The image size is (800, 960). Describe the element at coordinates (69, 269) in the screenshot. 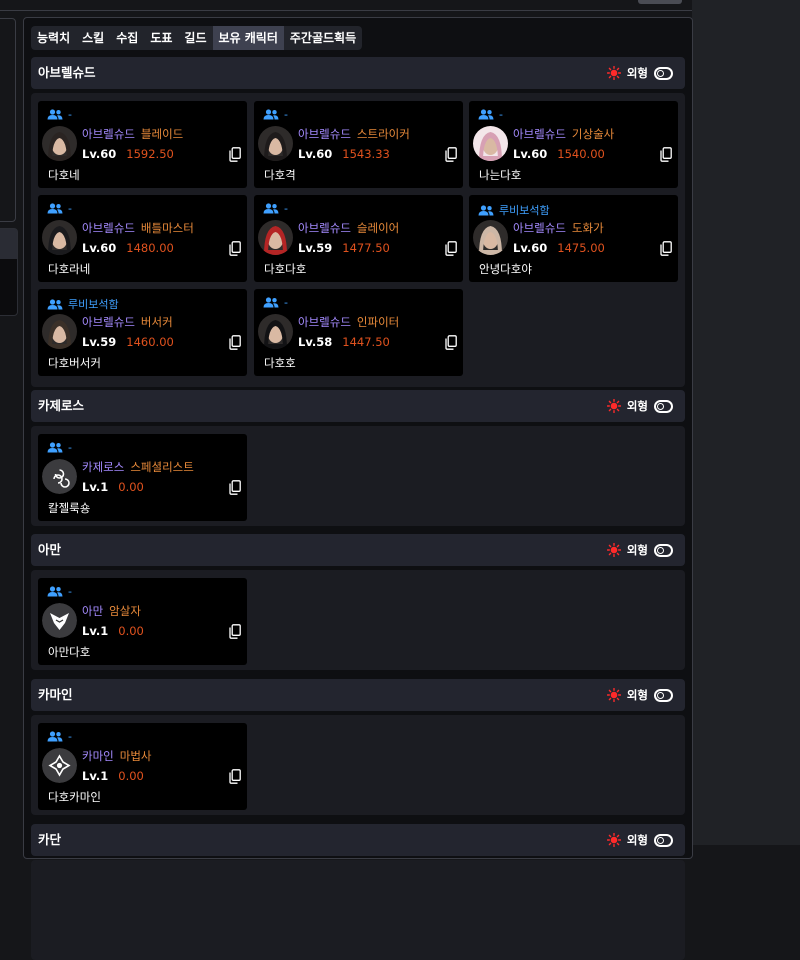

I see `character-nickname: 다호라네` at that location.